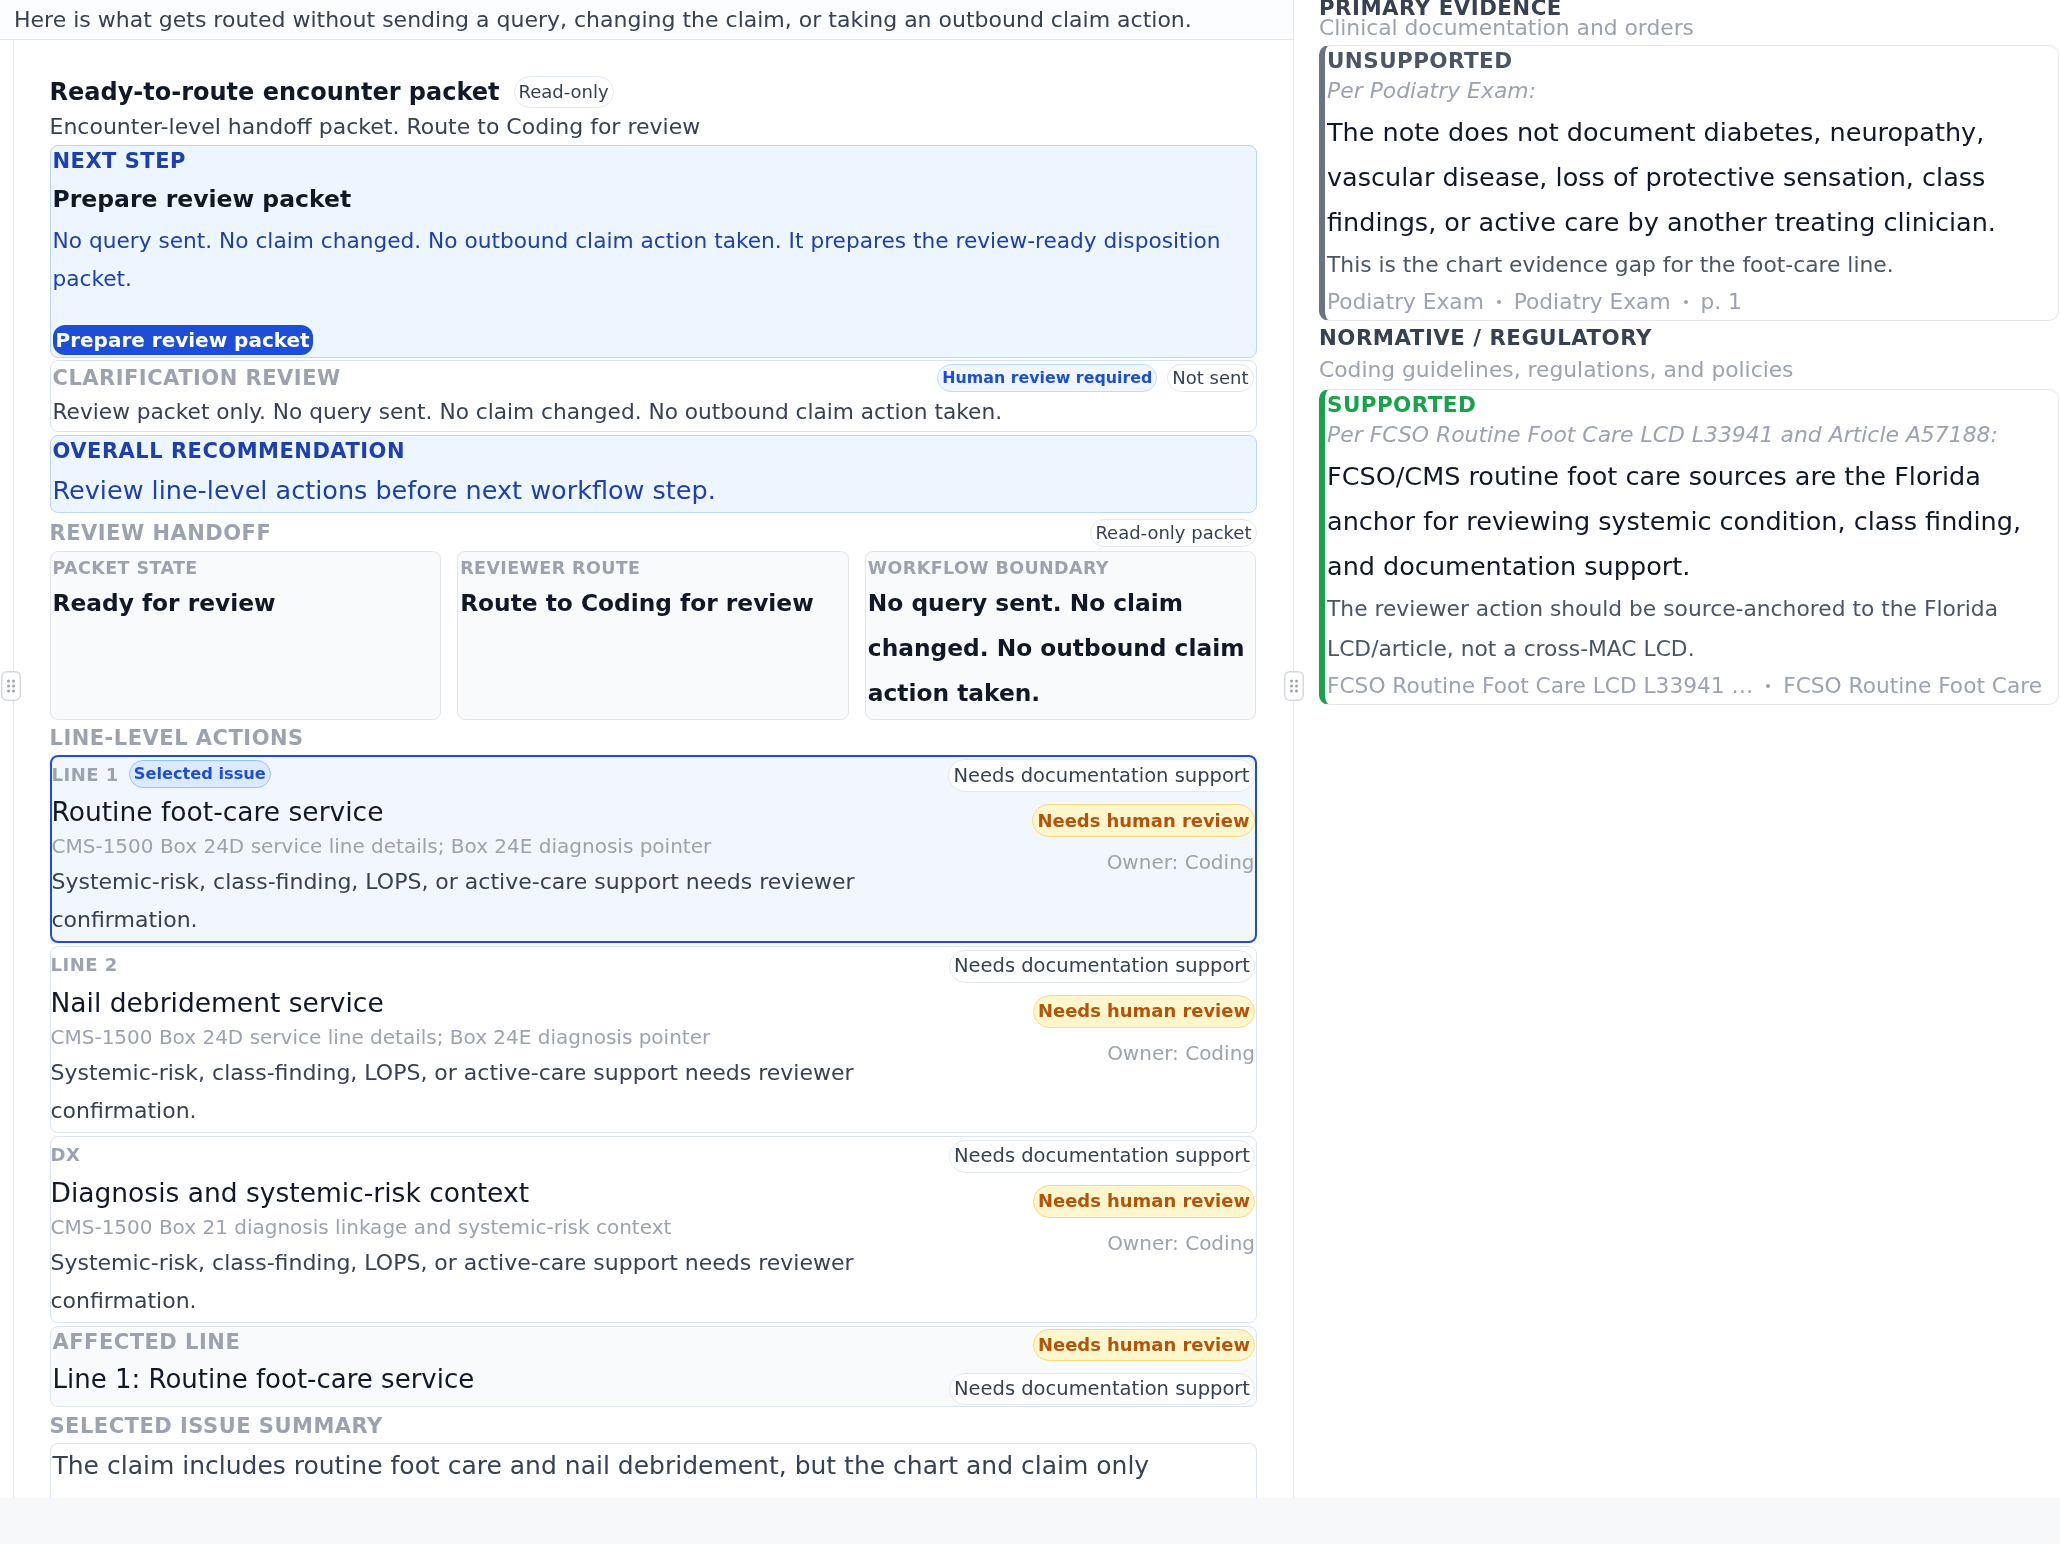 This screenshot has height=1544, width=2060. Describe the element at coordinates (196, 378) in the screenshot. I see `section-label: CLARIFICATION REVIEW` at that location.